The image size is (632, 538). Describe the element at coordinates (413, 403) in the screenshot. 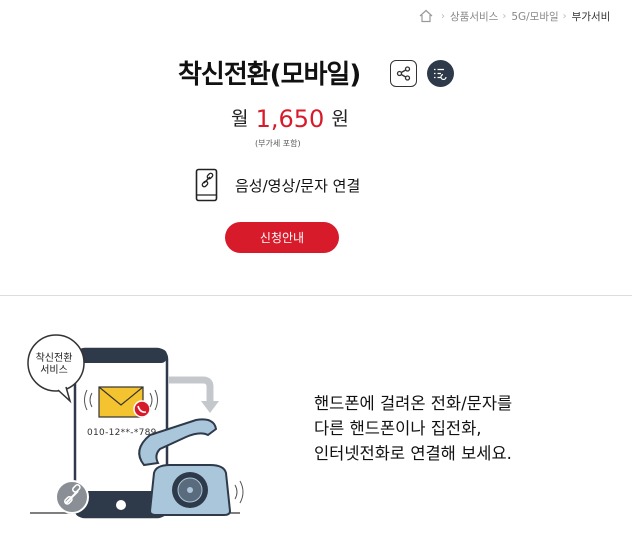

I see `description-line-1: 핸드폰에 걸려온 전화/문자를` at that location.